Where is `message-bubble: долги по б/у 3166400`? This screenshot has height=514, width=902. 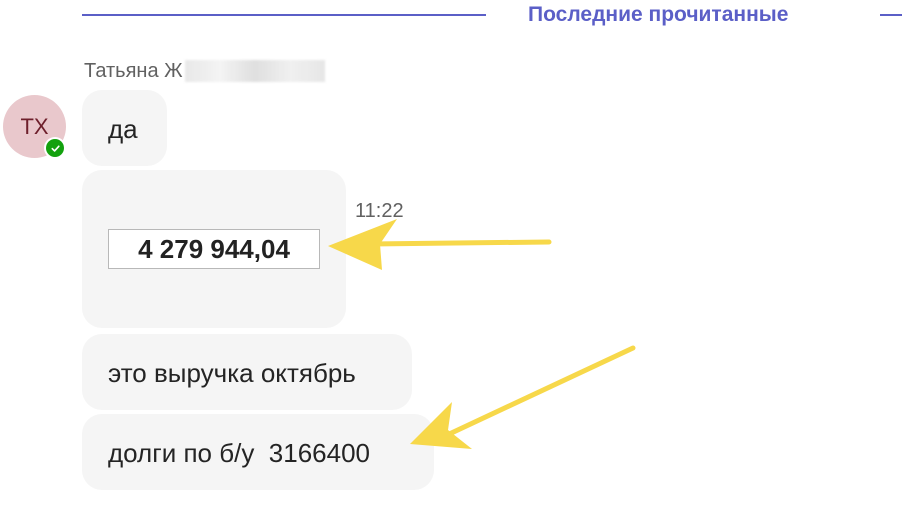 message-bubble: долги по б/у 3166400 is located at coordinates (258, 452).